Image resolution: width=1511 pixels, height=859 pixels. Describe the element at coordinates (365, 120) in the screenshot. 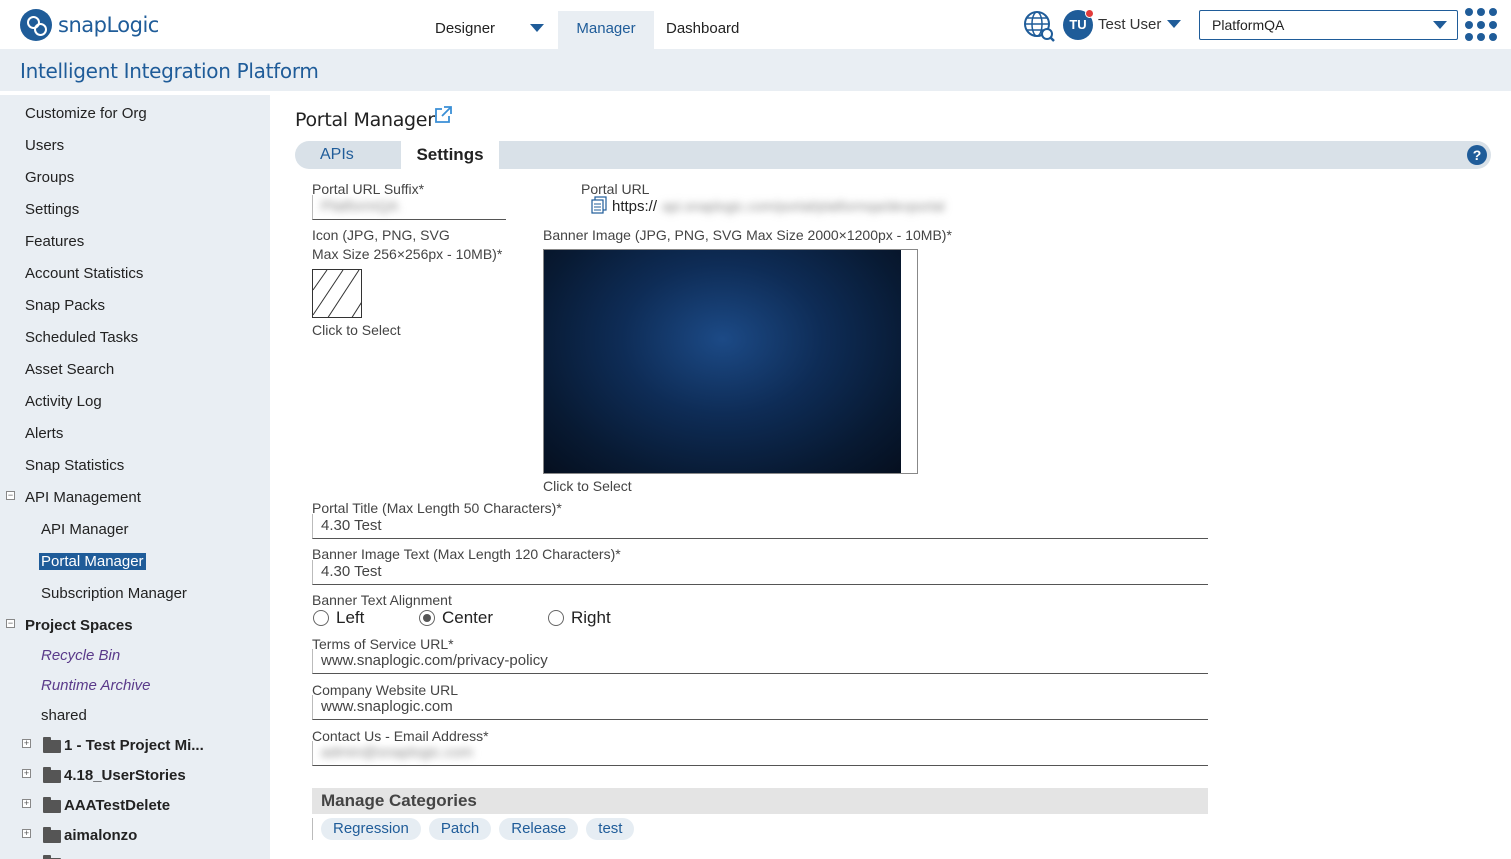

I see `page-title: Portal Manager` at that location.